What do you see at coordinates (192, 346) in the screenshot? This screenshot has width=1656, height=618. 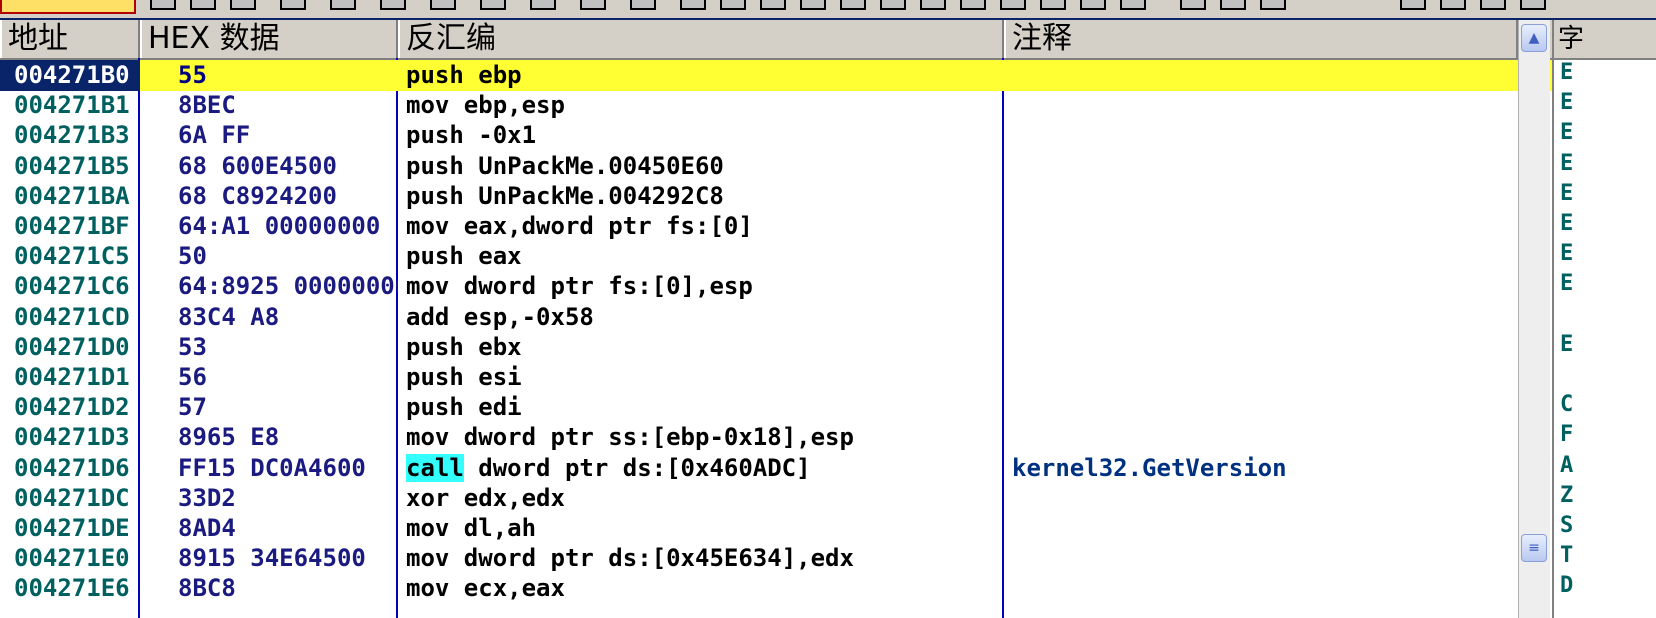 I see `hex-cell: 53` at bounding box center [192, 346].